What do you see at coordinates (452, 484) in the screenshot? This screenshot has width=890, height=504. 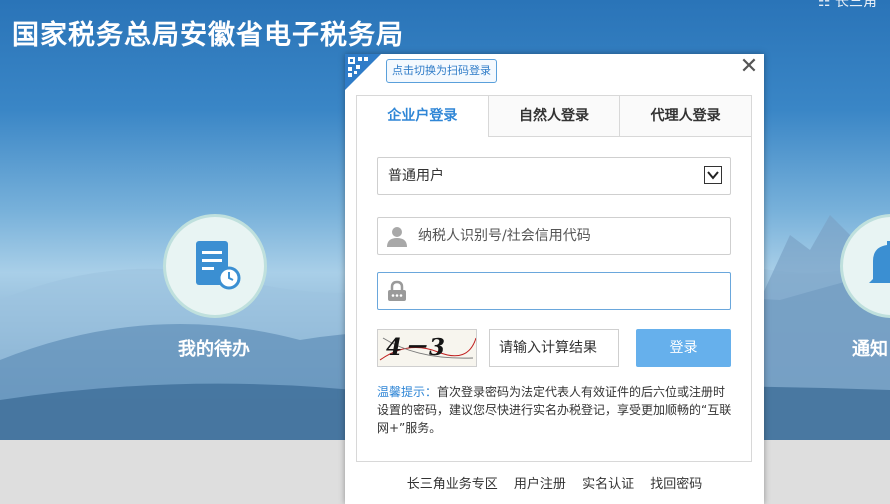 I see `link-yangtze-delta: 长三角业务专区` at bounding box center [452, 484].